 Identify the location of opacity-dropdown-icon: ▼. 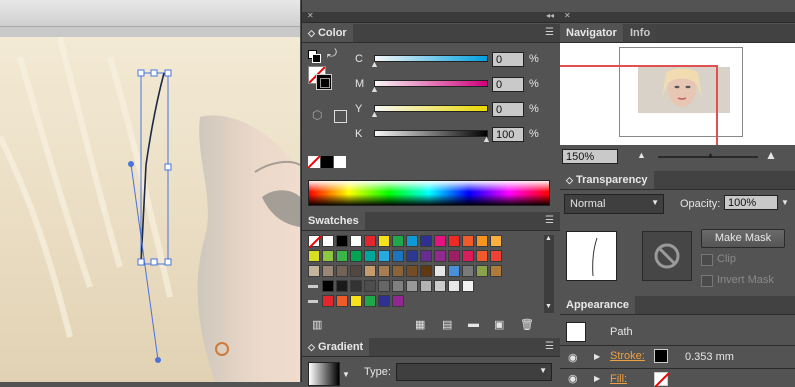
(785, 202).